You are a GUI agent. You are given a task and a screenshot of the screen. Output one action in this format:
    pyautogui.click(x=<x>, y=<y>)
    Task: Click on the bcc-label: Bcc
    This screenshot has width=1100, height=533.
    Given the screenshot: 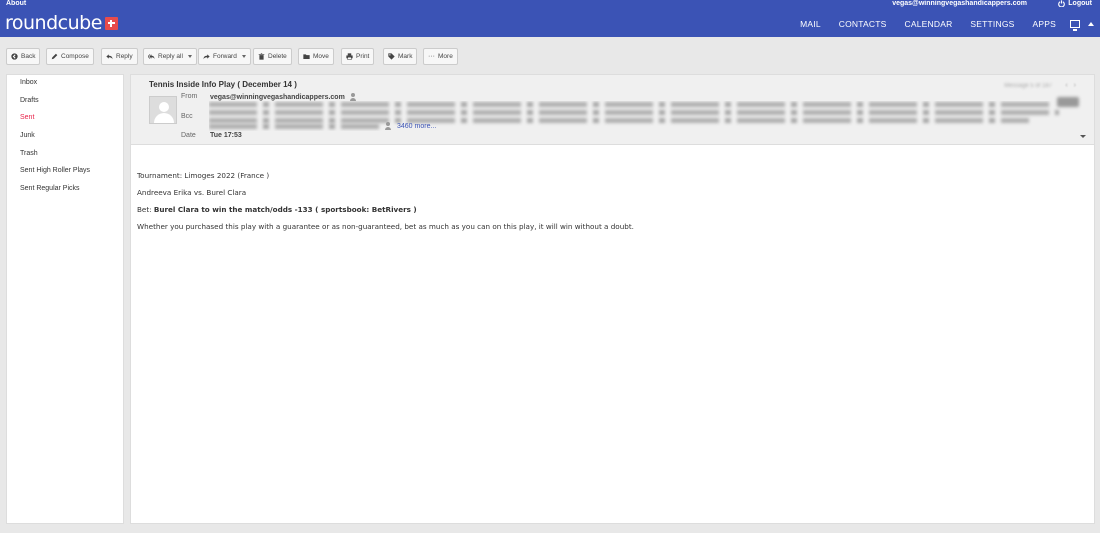 What is the action you would take?
    pyautogui.click(x=187, y=116)
    